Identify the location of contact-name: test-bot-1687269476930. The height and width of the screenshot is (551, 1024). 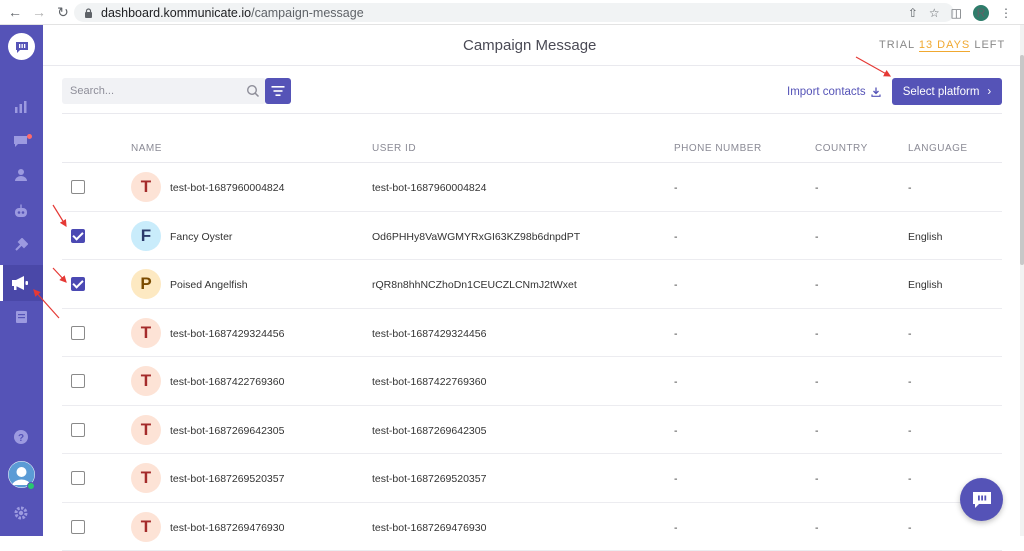
(227, 528).